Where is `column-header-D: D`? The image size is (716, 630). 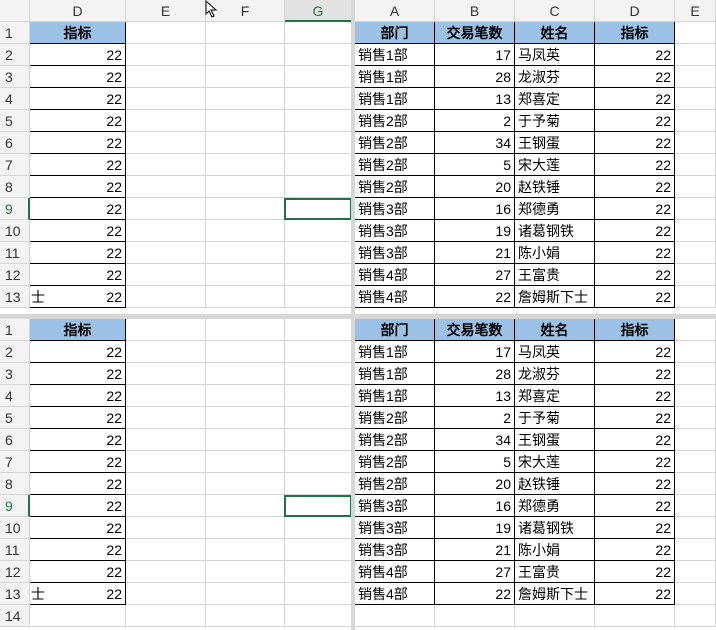
column-header-D: D is located at coordinates (78, 11).